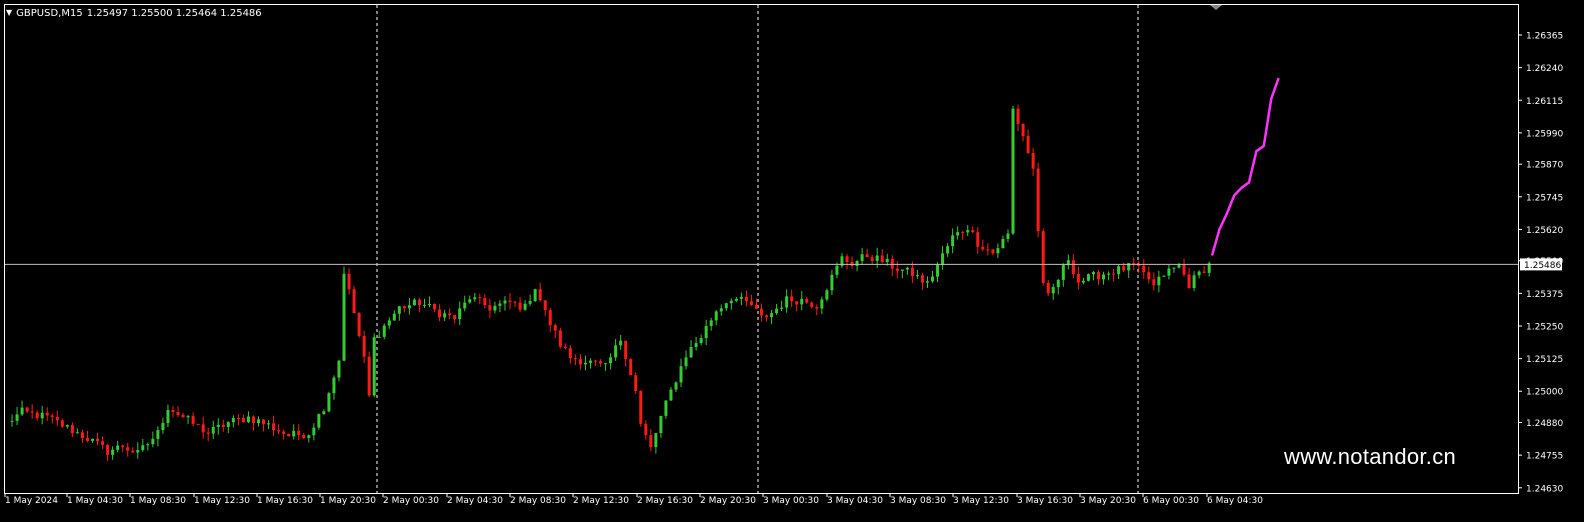  Describe the element at coordinates (1216, 7) in the screenshot. I see `chart-shift-marker-icon` at that location.